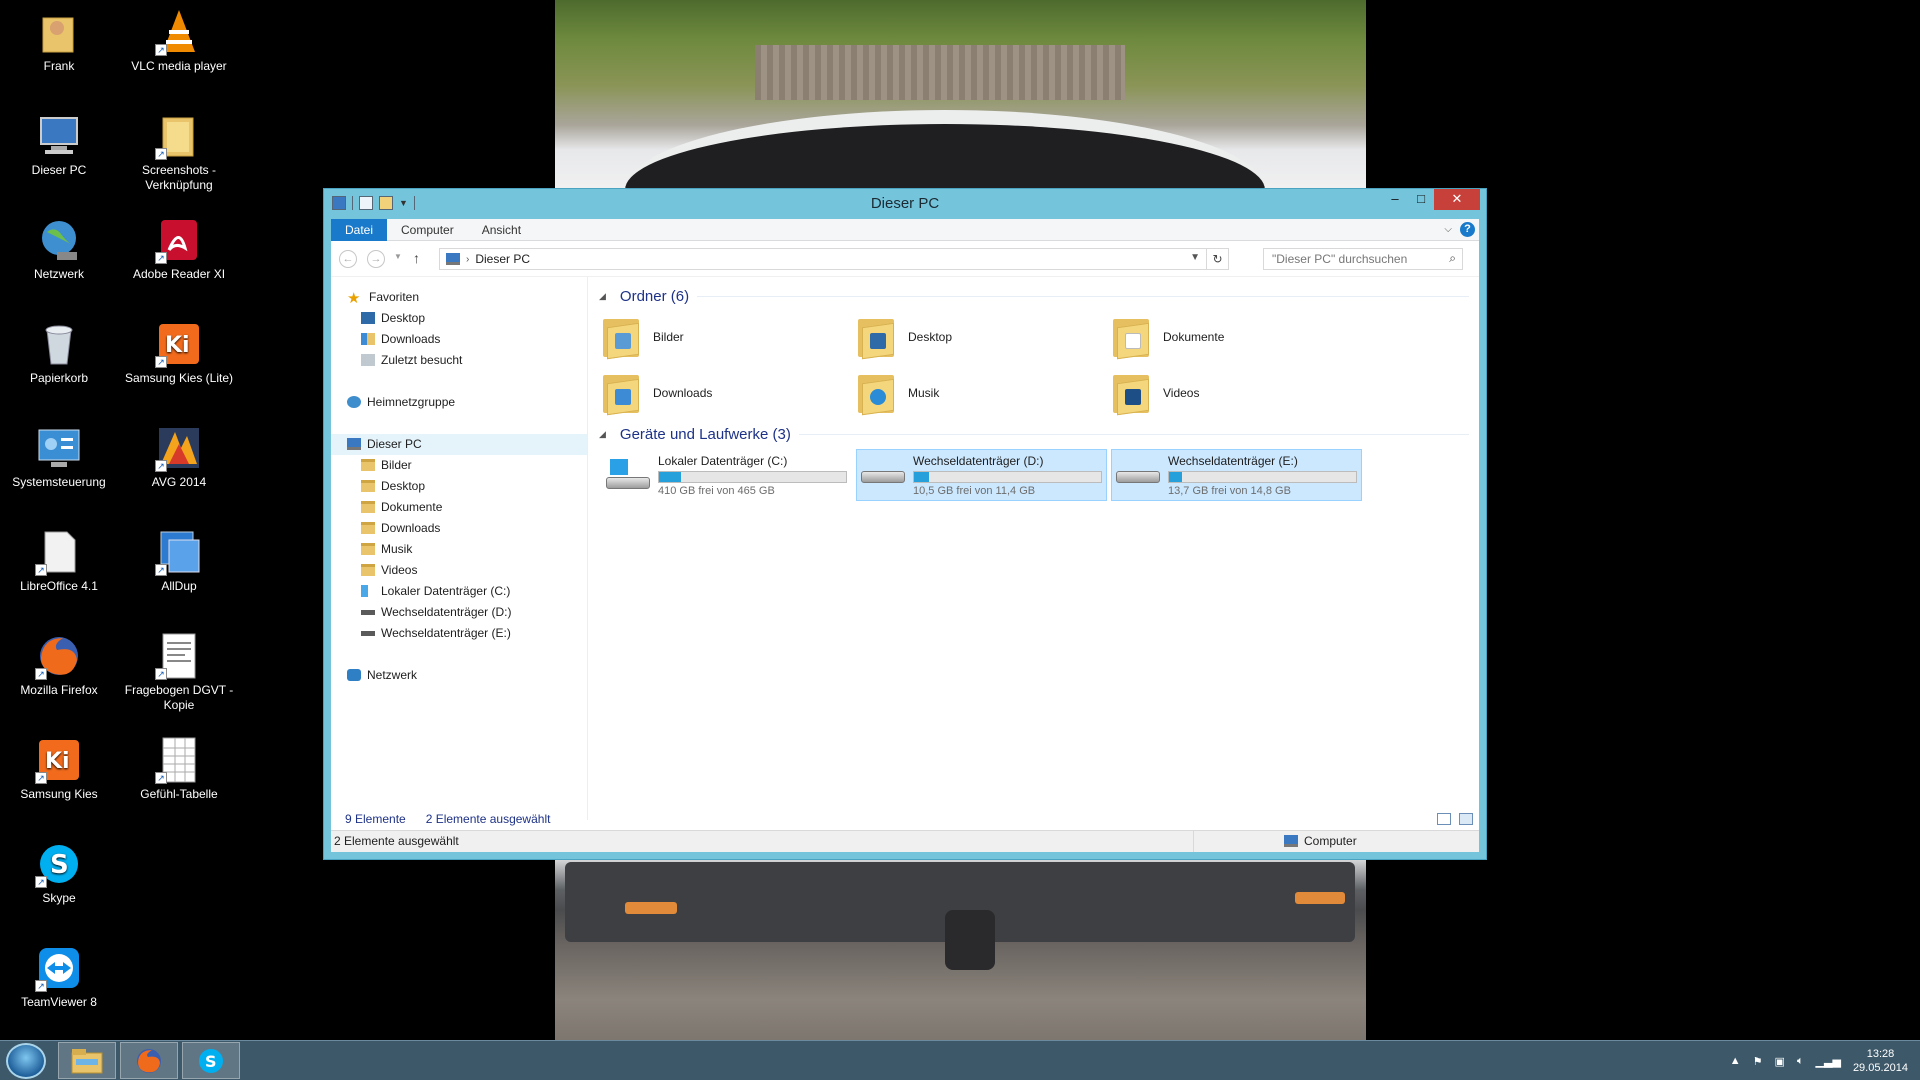 The width and height of the screenshot is (1920, 1080). Describe the element at coordinates (459, 528) in the screenshot. I see `nav-item-downloads-pc: Downloads` at that location.